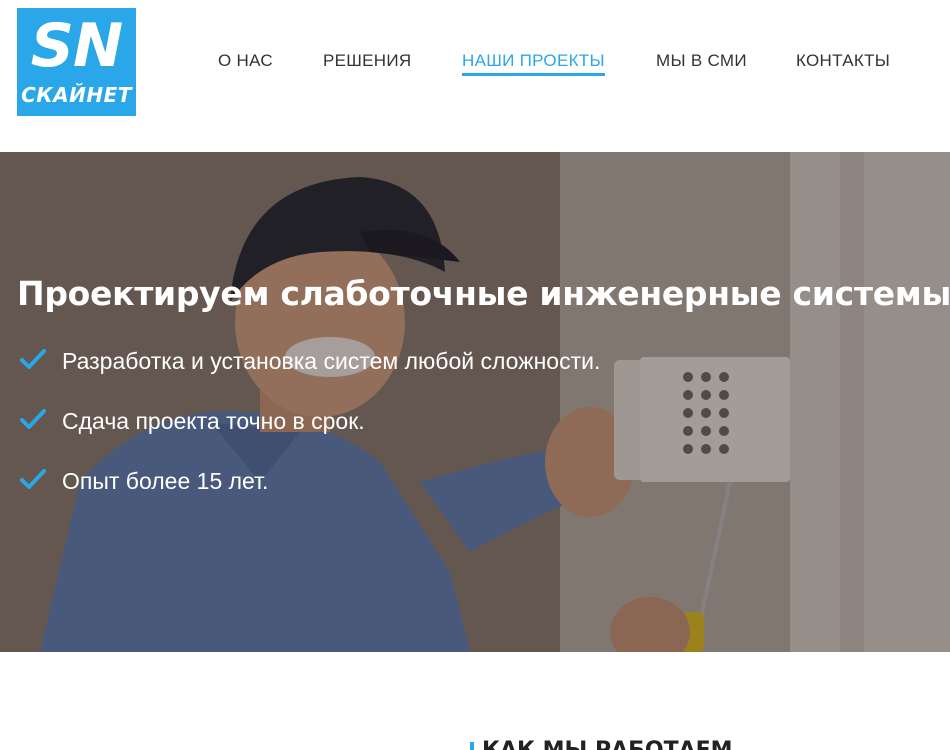  What do you see at coordinates (165, 481) in the screenshot?
I see `hero-bullet-text: Опыт более 15 лет.` at bounding box center [165, 481].